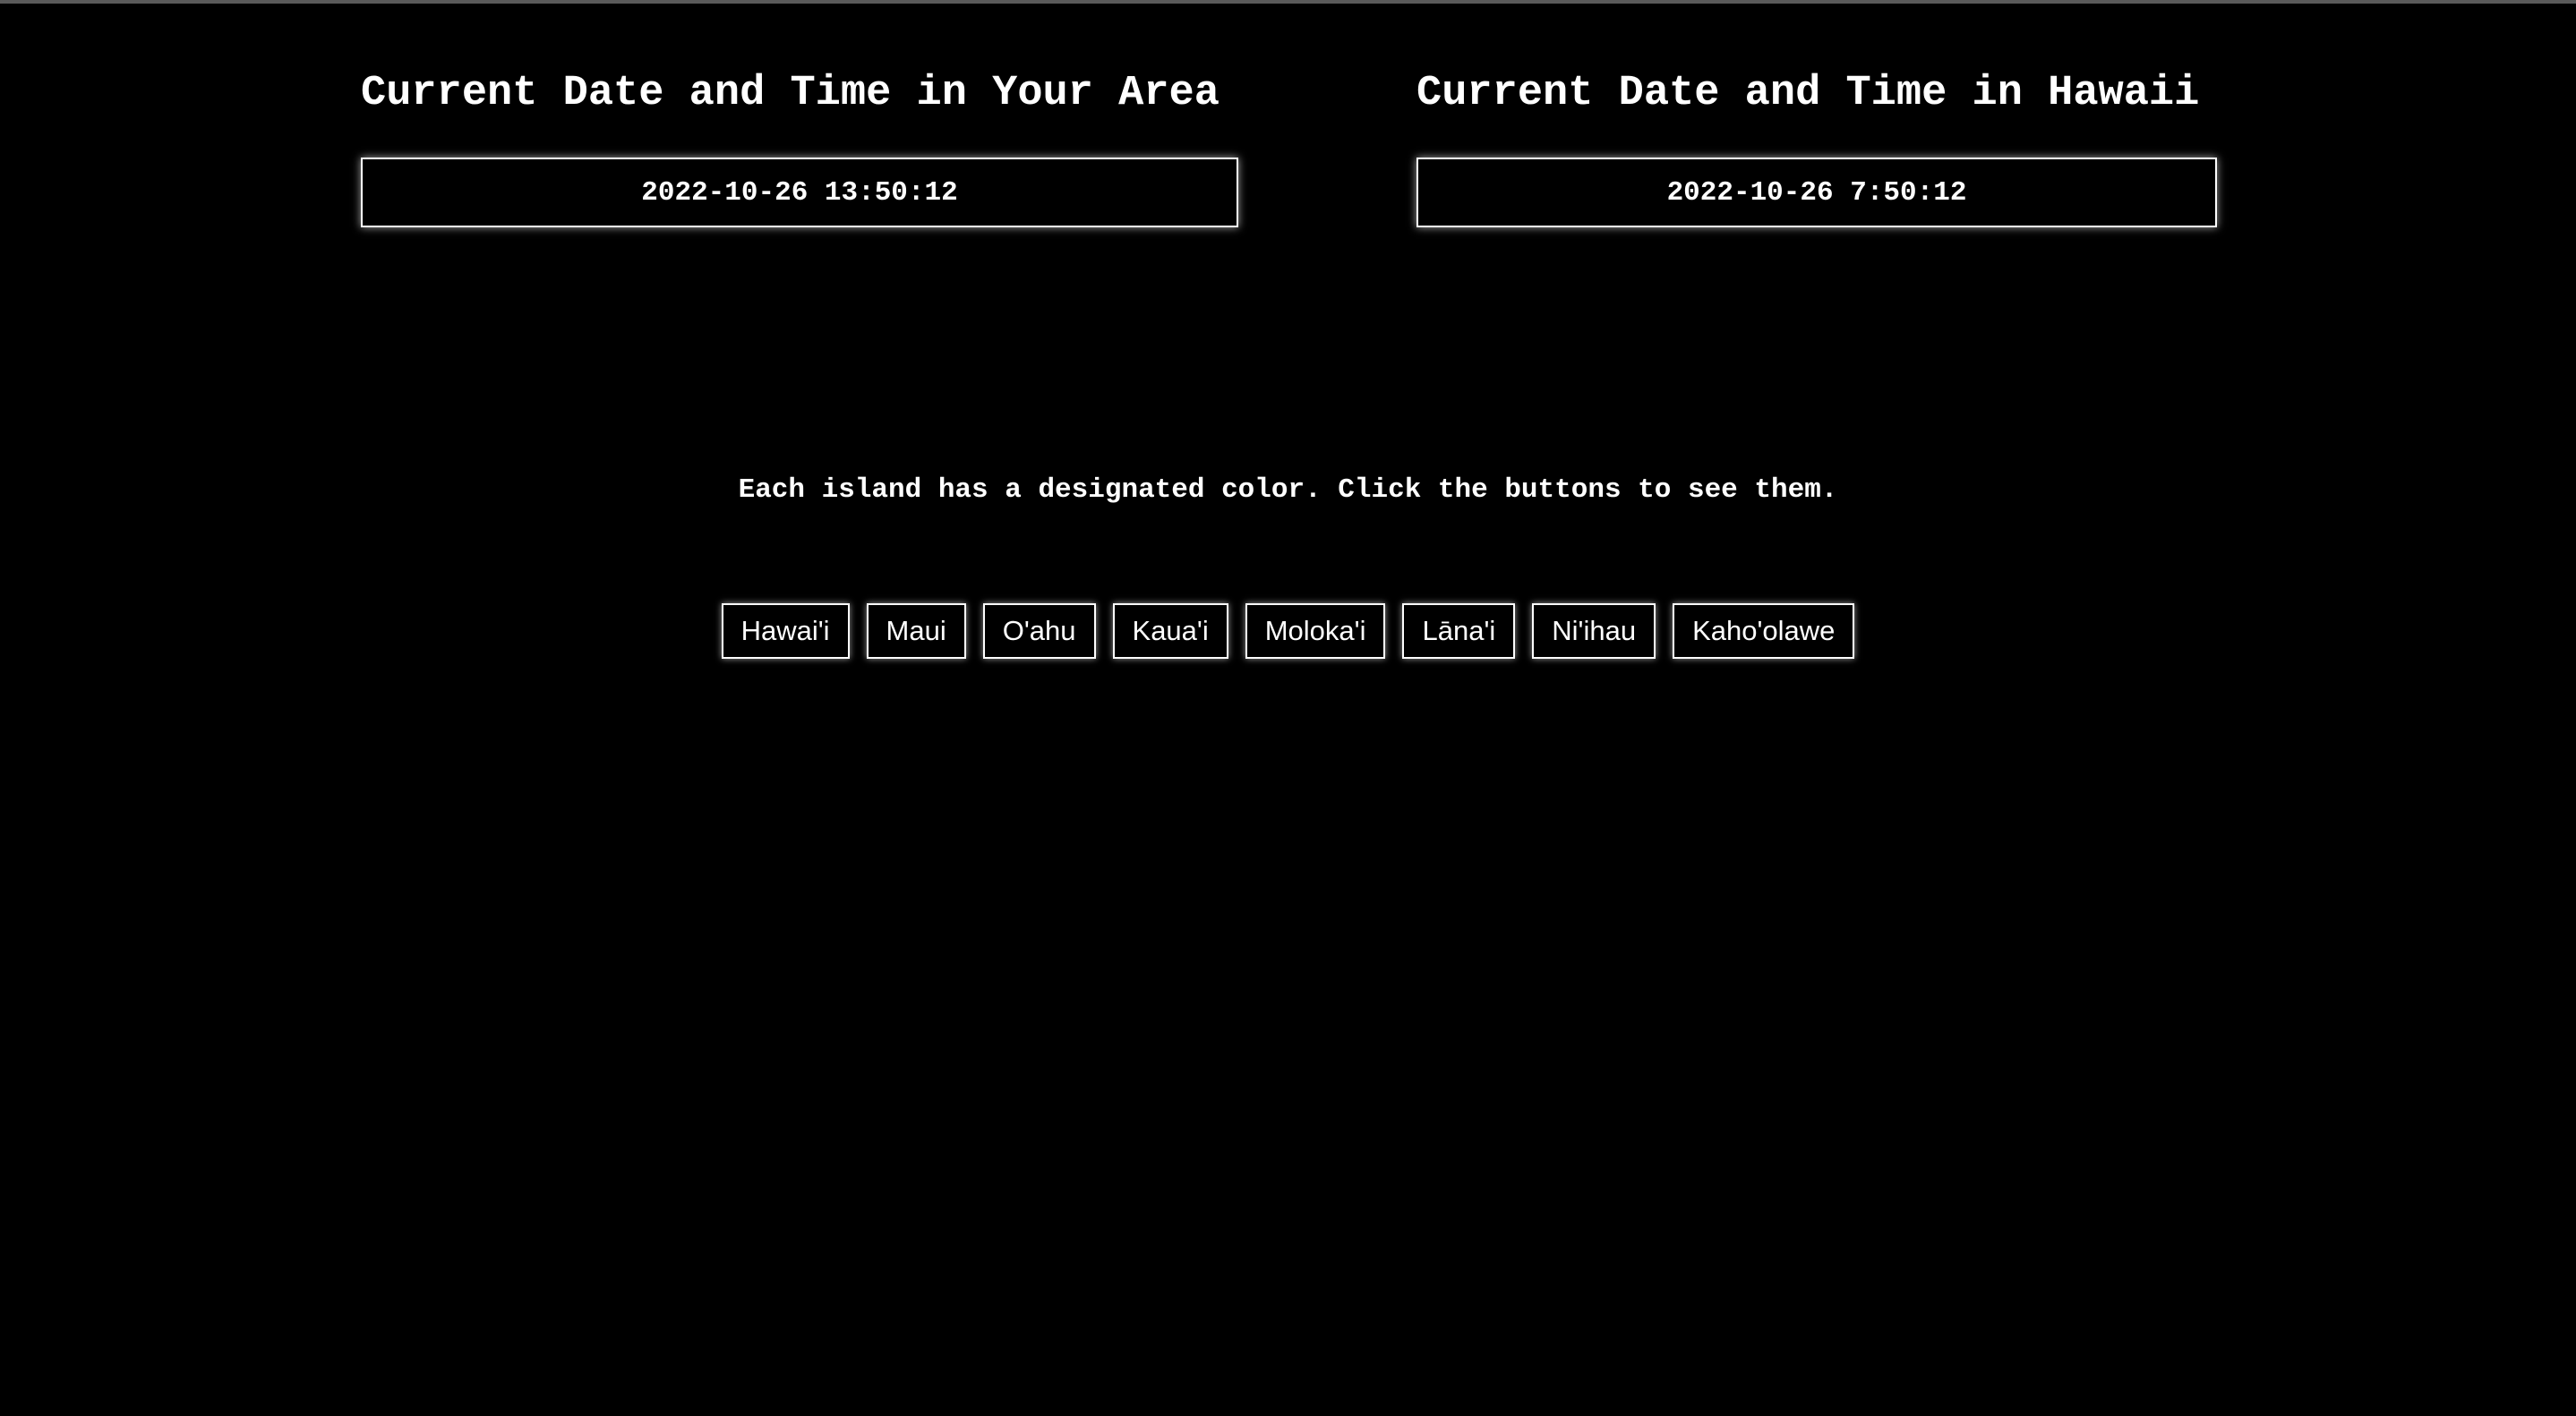 The width and height of the screenshot is (2576, 1416). Describe the element at coordinates (916, 631) in the screenshot. I see `island-button-maui: Maui` at that location.